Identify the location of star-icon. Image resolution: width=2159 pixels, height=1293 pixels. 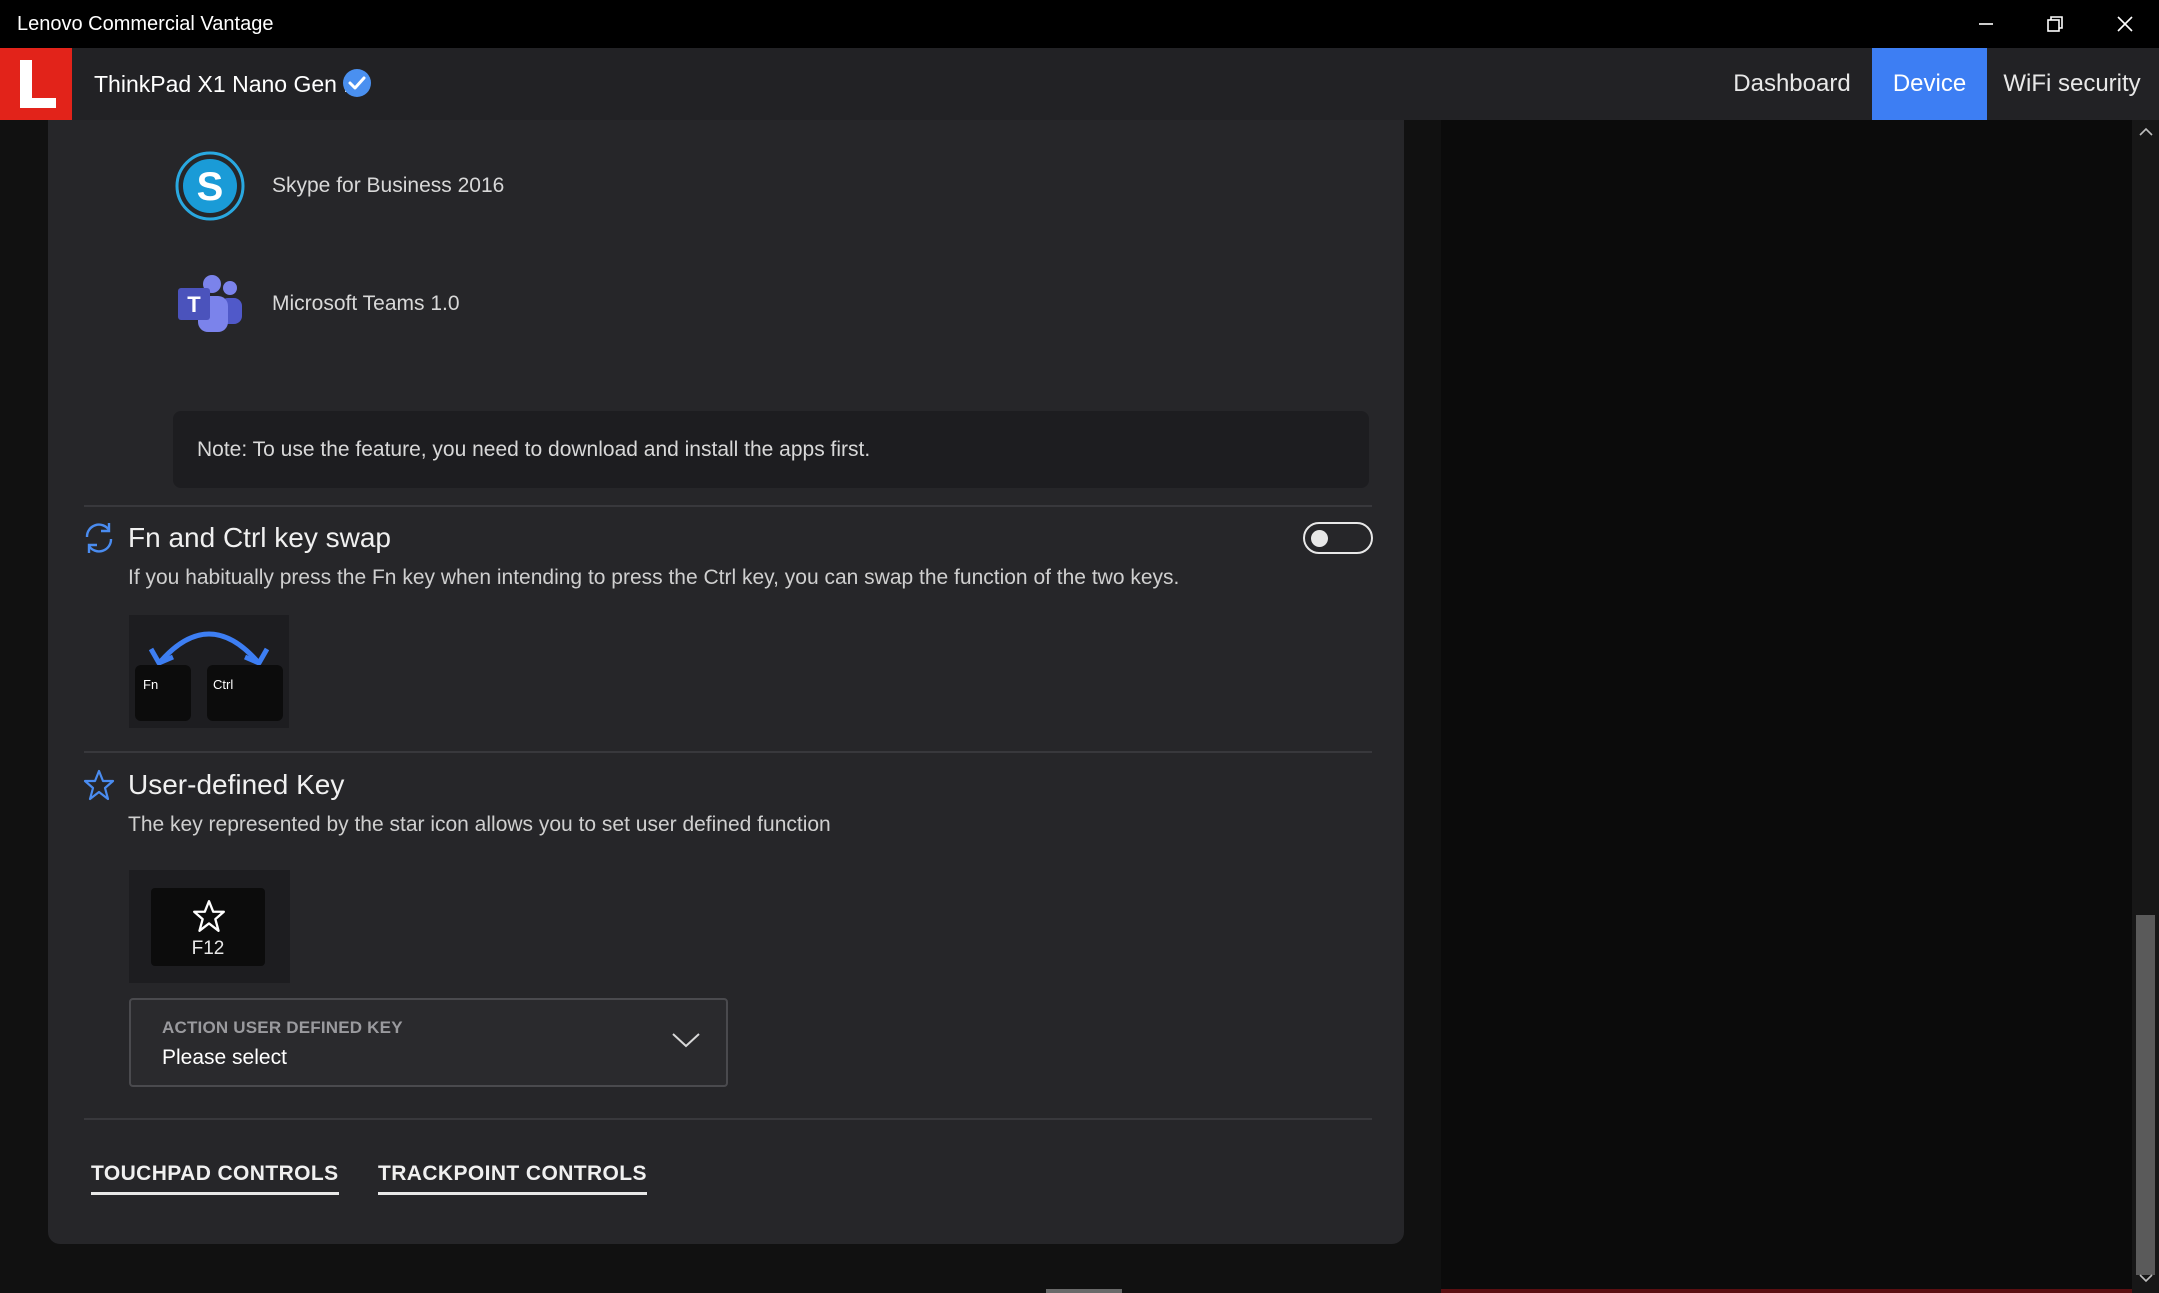
(99, 785).